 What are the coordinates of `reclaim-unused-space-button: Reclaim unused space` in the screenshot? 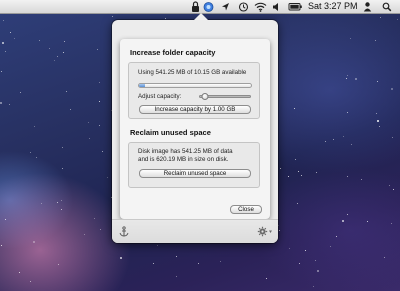 It's located at (195, 173).